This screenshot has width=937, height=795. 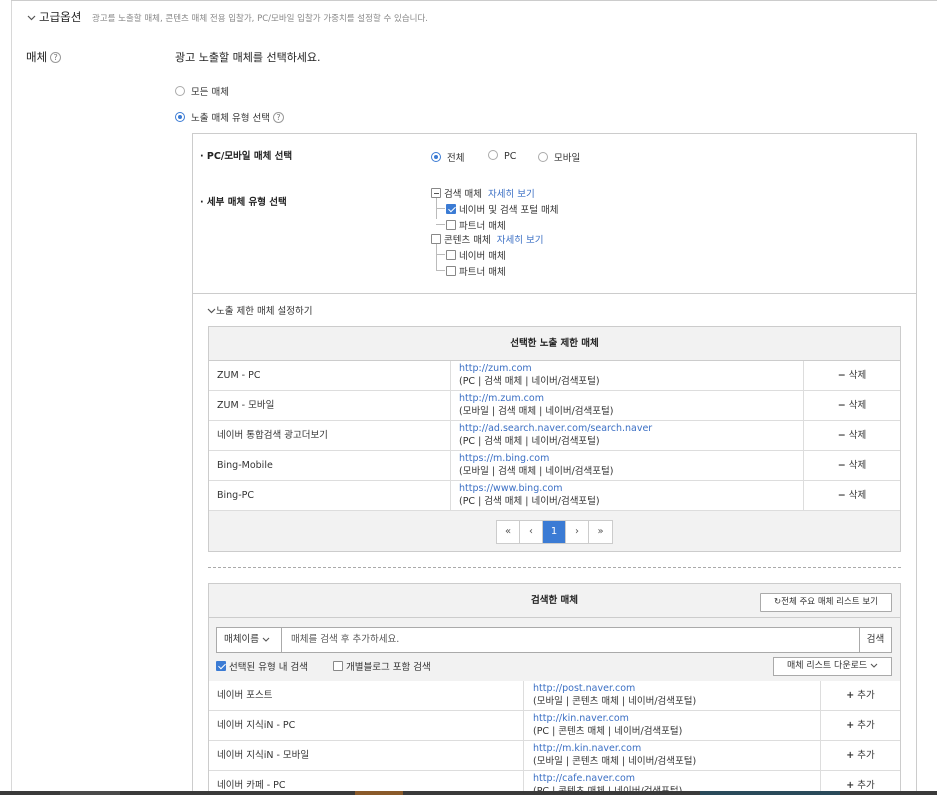 What do you see at coordinates (239, 375) in the screenshot?
I see `media-name: ZUM - PC` at bounding box center [239, 375].